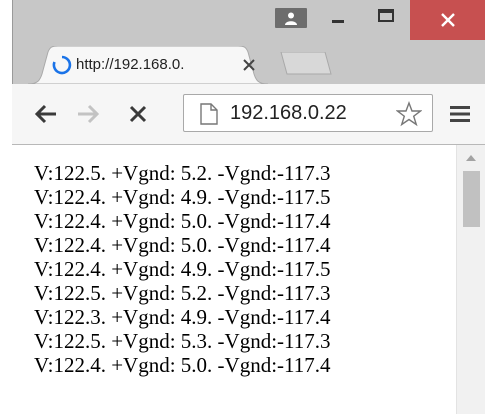 This screenshot has height=414, width=485. Describe the element at coordinates (182, 317) in the screenshot. I see `reading-line: V:122.3. +Vgnd: 4.9. -Vgnd:-117.4` at that location.